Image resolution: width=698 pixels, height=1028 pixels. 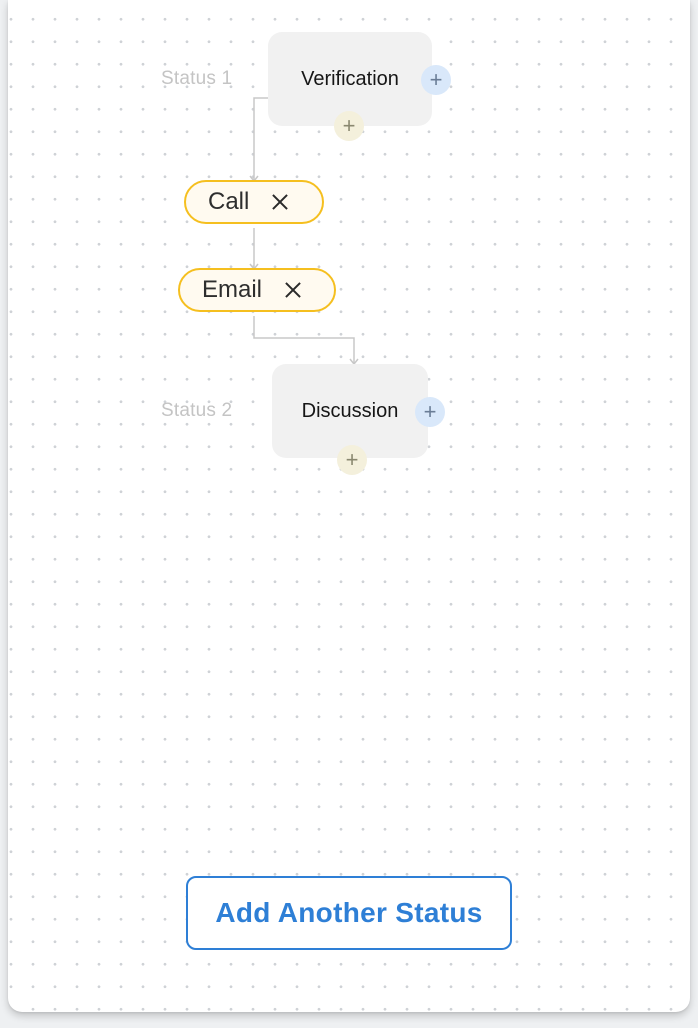 I want to click on action-pill-email: Email, so click(x=257, y=290).